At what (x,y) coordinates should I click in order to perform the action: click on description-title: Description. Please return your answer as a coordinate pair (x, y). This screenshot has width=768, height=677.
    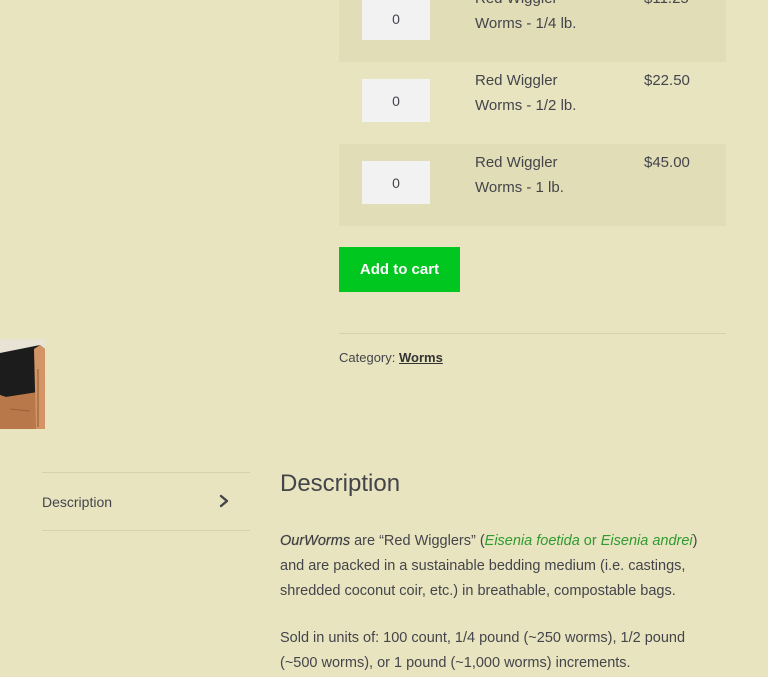
    Looking at the image, I should click on (340, 483).